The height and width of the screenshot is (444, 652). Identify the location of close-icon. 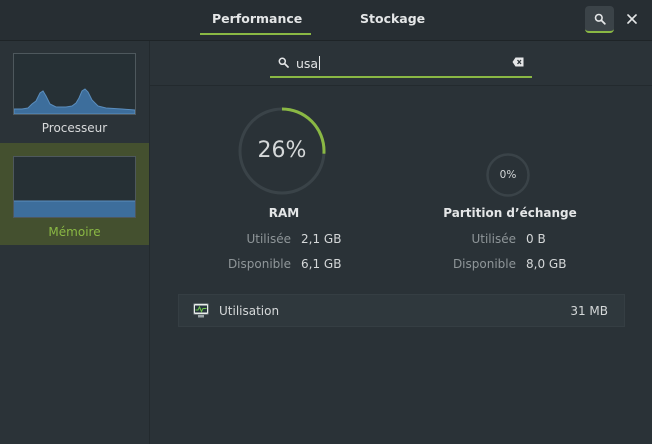
(632, 19).